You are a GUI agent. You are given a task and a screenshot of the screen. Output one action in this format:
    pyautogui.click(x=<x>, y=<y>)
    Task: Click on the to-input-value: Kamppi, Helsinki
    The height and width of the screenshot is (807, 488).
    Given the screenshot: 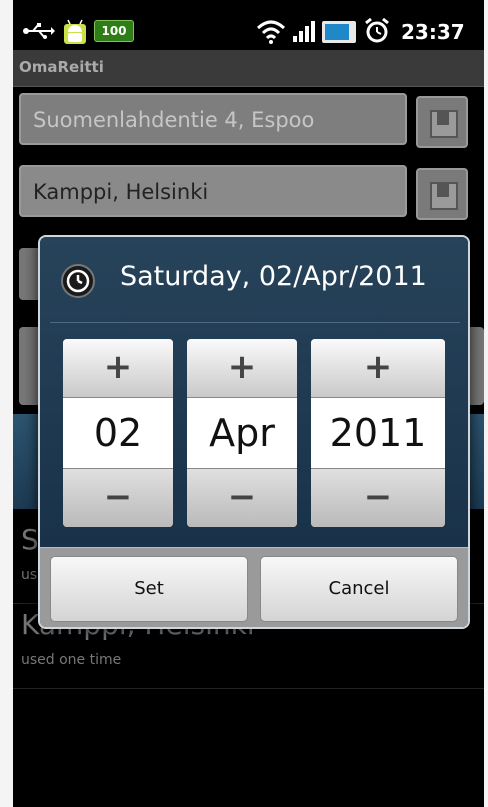 What is the action you would take?
    pyautogui.click(x=121, y=192)
    